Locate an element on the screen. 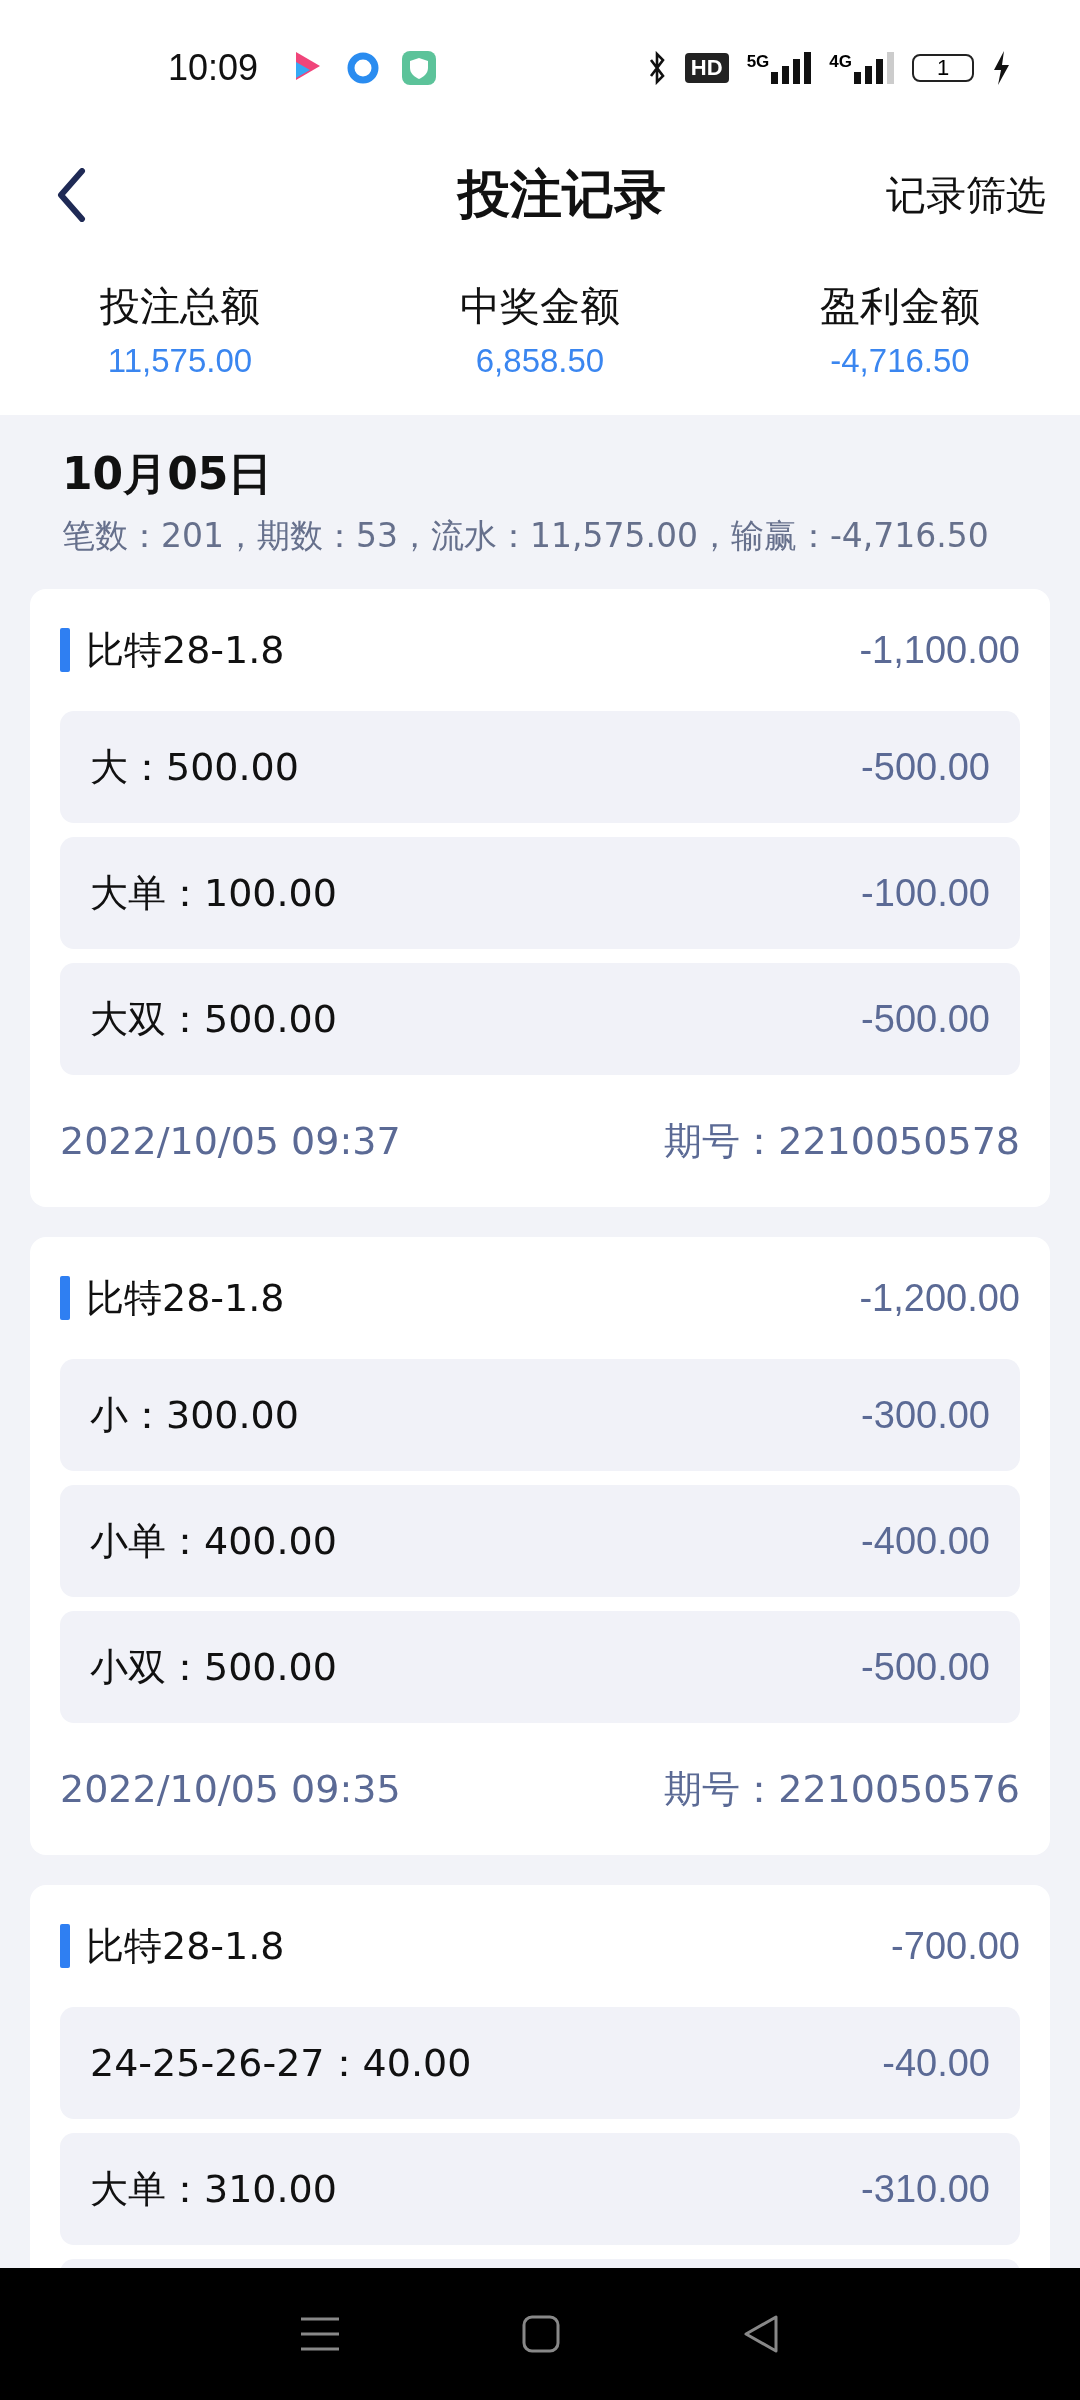  total-amount: -1,100.00 is located at coordinates (939, 650).